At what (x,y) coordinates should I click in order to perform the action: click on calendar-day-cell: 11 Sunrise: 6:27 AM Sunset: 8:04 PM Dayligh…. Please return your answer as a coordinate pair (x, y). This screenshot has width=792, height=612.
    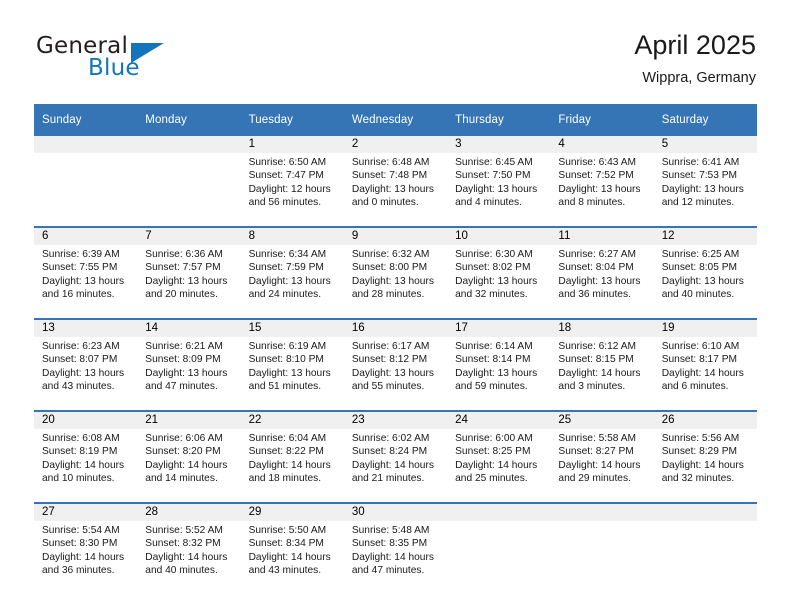
    Looking at the image, I should click on (602, 272).